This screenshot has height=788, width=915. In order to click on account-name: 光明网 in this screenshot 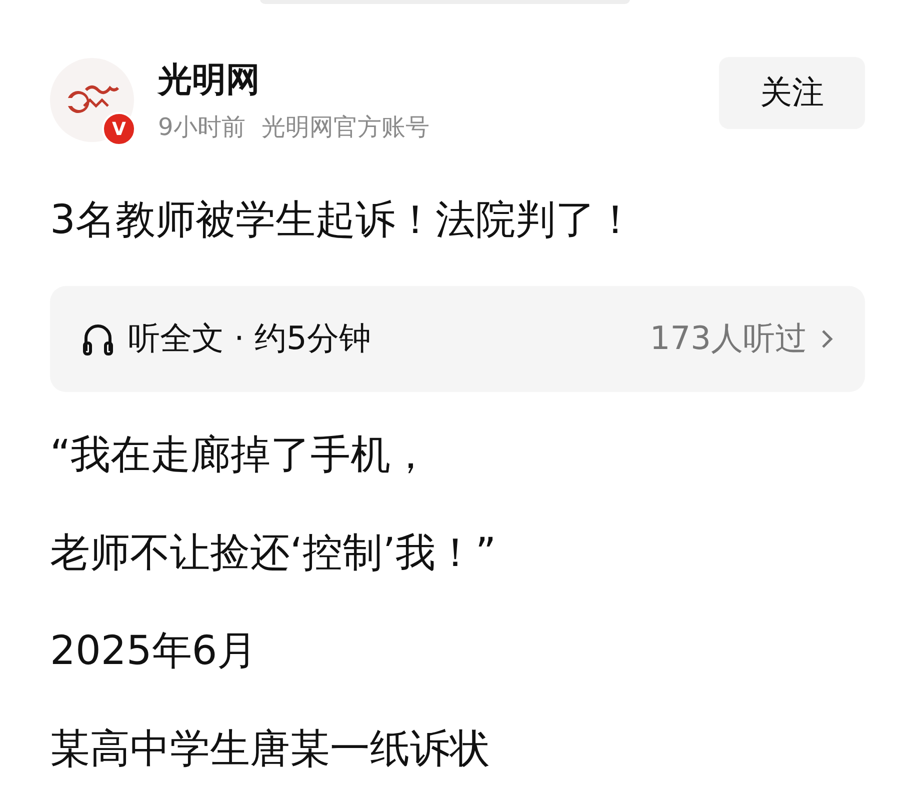, I will do `click(438, 80)`.